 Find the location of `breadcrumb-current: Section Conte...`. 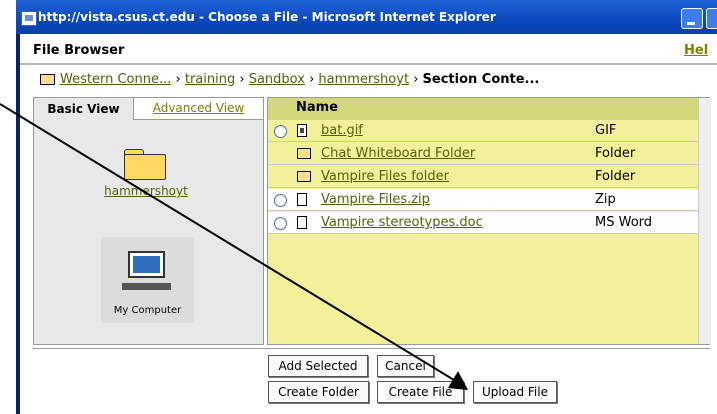

breadcrumb-current: Section Conte... is located at coordinates (481, 79).